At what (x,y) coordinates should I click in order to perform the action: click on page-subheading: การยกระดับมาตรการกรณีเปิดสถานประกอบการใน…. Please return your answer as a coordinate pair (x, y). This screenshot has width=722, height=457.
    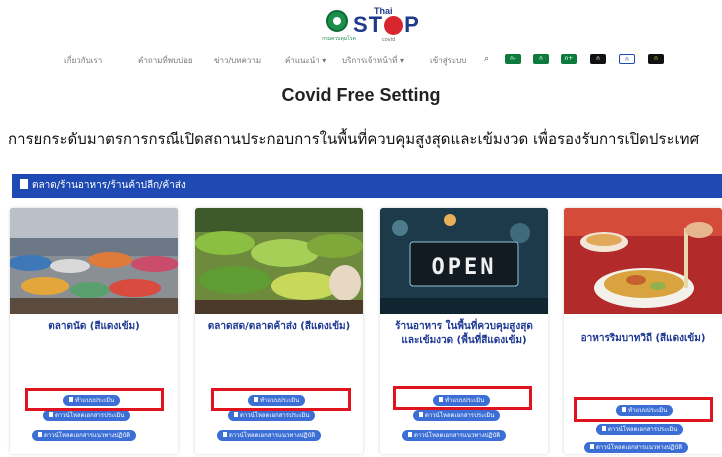
    Looking at the image, I should click on (354, 139).